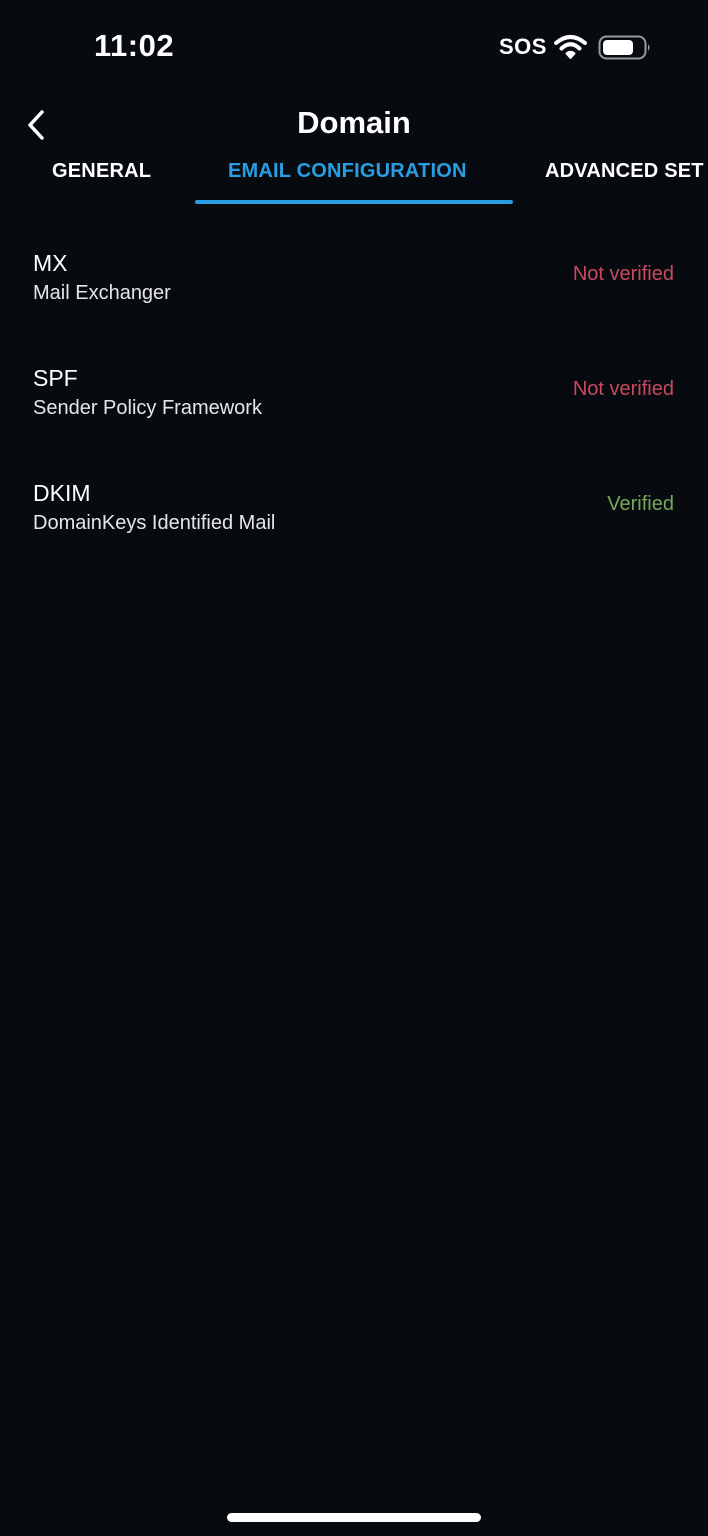 The image size is (708, 1536). I want to click on tab-advanced-settings: ADVANCED SET, so click(624, 171).